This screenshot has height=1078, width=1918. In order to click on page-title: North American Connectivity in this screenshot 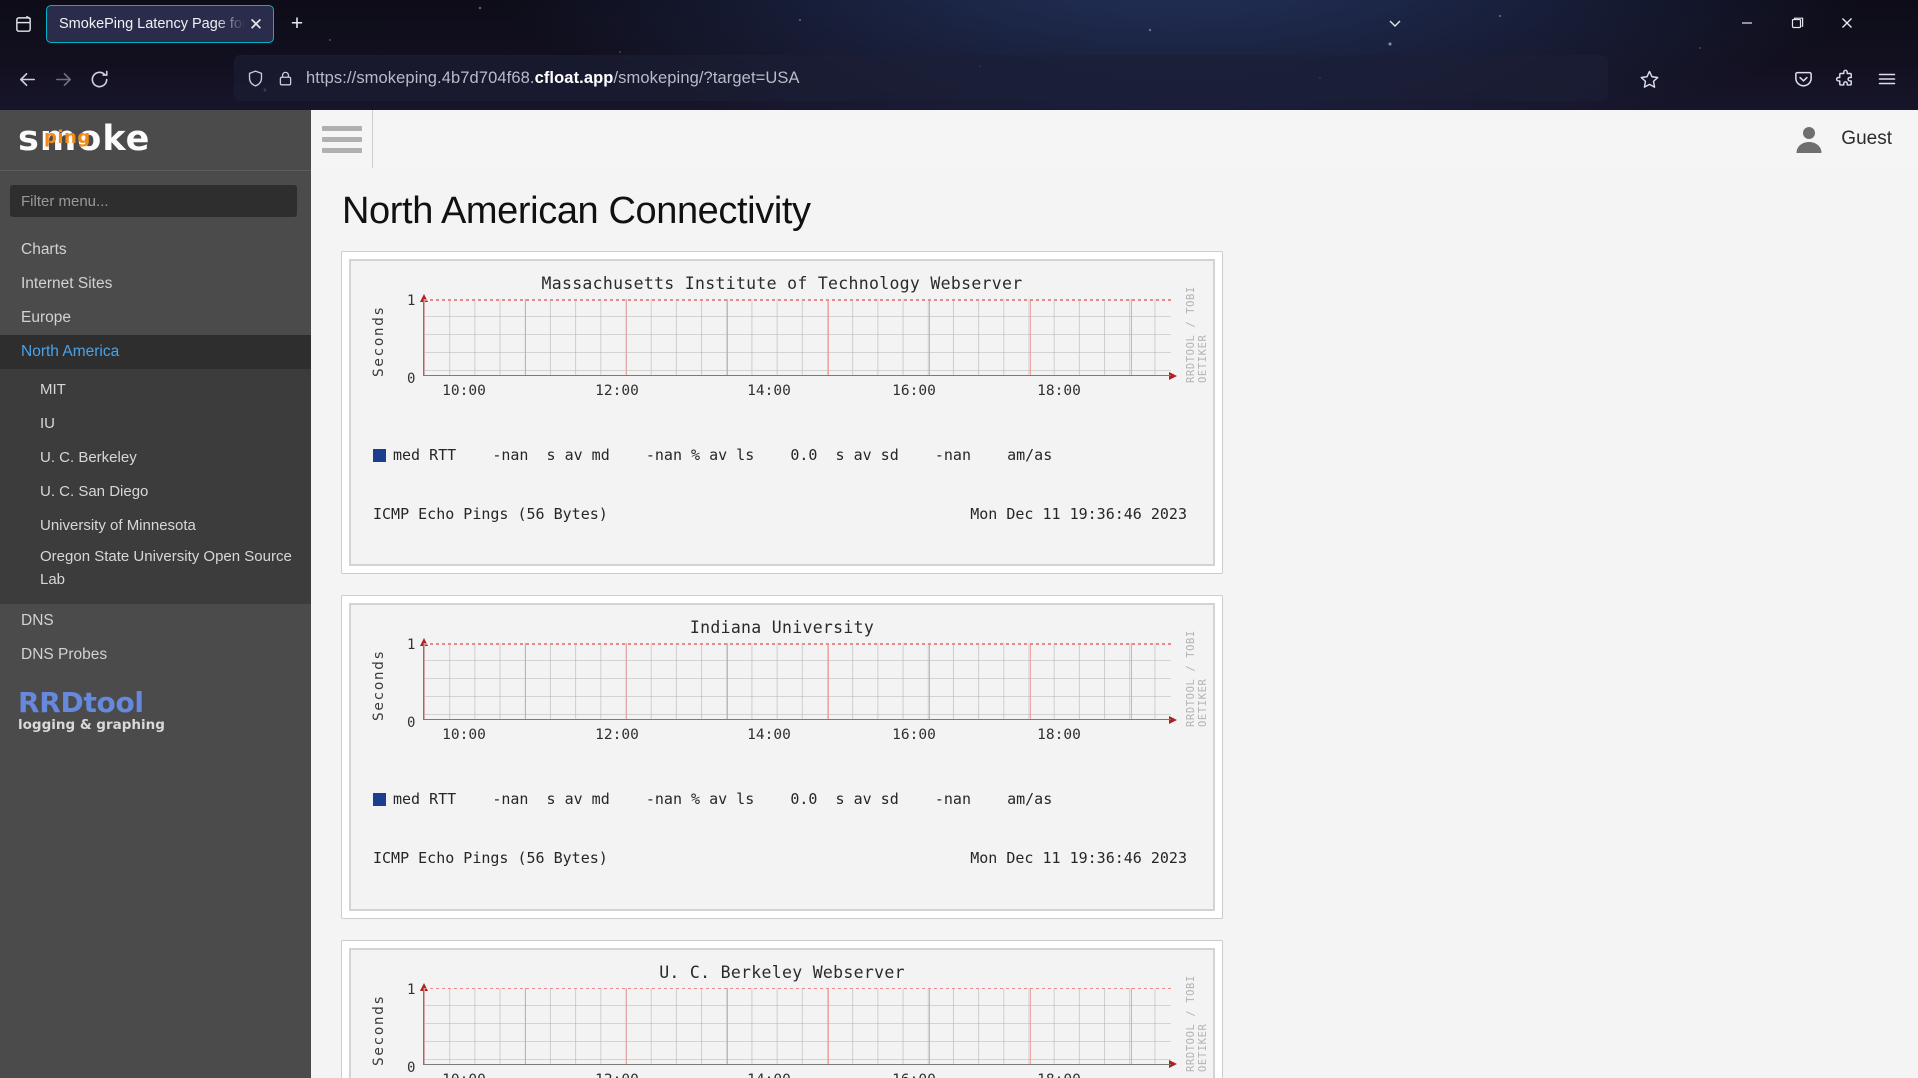, I will do `click(576, 211)`.